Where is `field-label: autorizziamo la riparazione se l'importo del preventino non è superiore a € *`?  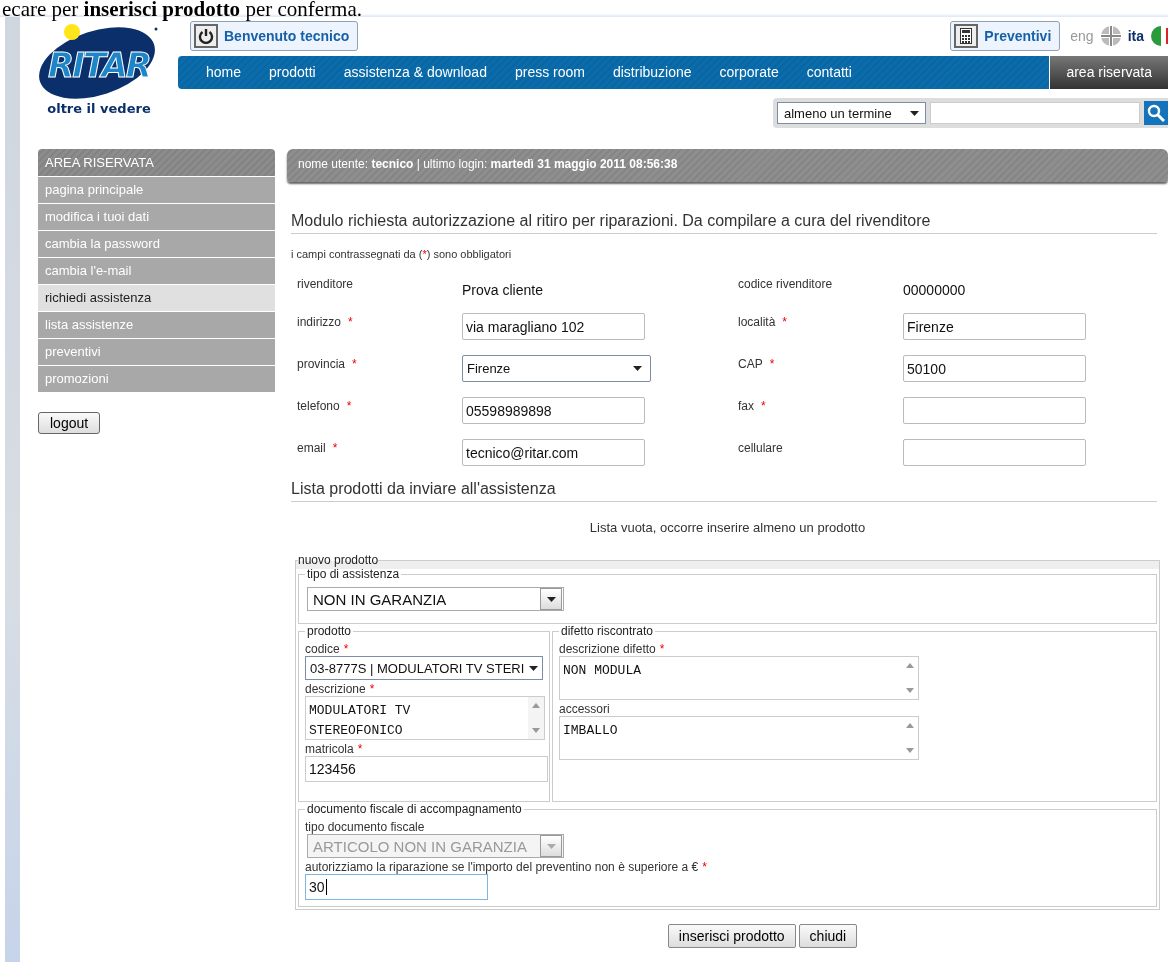 field-label: autorizziamo la riparazione se l'importo del preventino non è superiore a € * is located at coordinates (506, 867).